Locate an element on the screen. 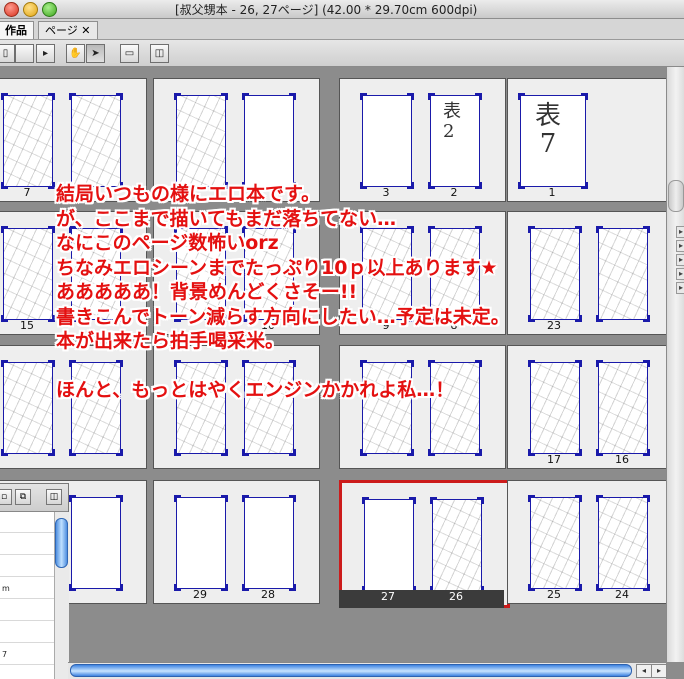  minimize-window-button is located at coordinates (30, 9).